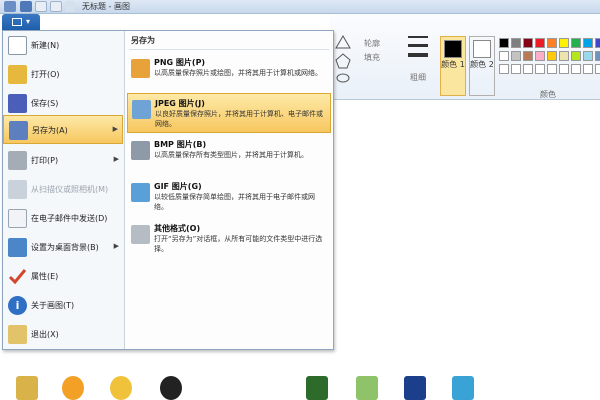 The height and width of the screenshot is (400, 600). What do you see at coordinates (234, 202) in the screenshot?
I see `sub-item-desc: 以较低质量保存简单绘图，并将其用于电子邮件或网络。` at bounding box center [234, 202].